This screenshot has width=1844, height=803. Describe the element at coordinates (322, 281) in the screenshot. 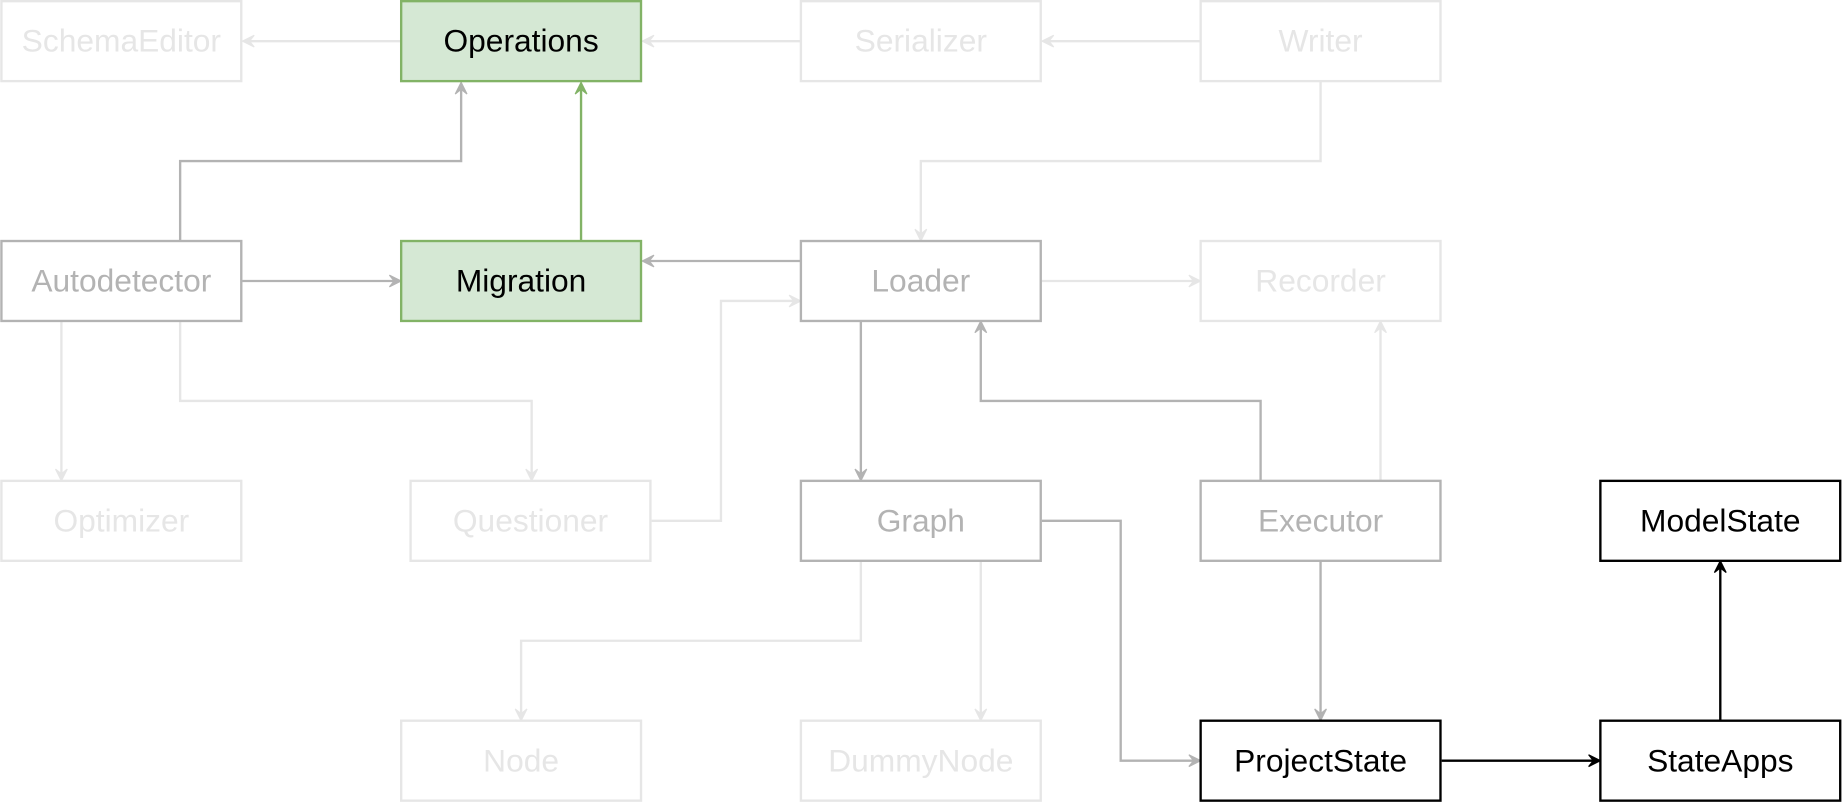

I see `edge-autodetector-to-migration` at that location.